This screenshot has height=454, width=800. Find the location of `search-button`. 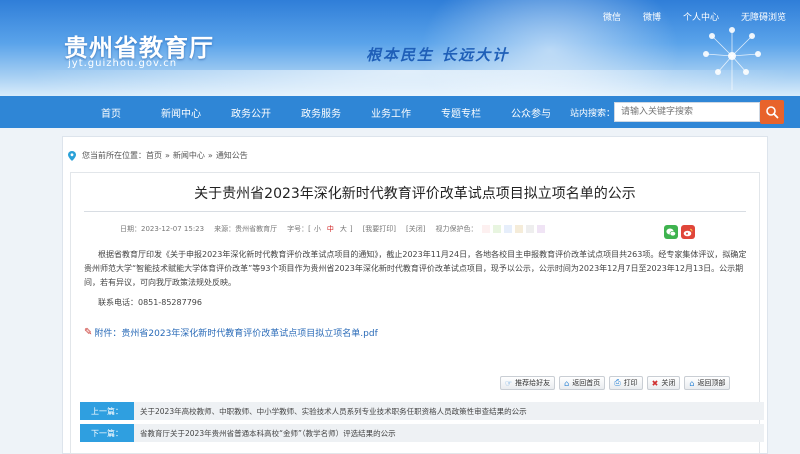

search-button is located at coordinates (772, 112).